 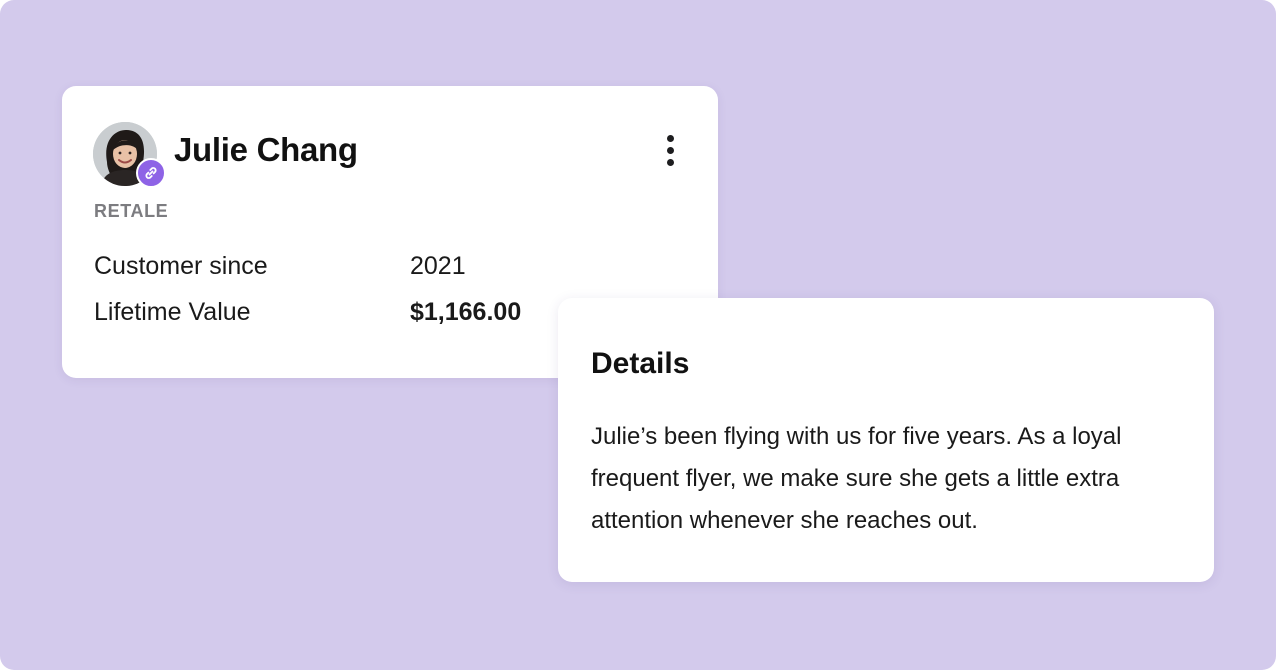 What do you see at coordinates (181, 266) in the screenshot?
I see `info-label: Customer since` at bounding box center [181, 266].